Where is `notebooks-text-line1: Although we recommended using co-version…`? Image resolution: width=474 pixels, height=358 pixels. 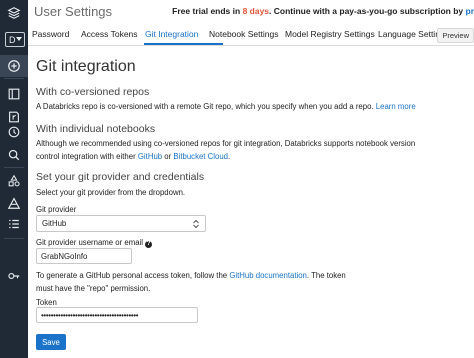
notebooks-text-line1: Although we recommended using co-version… is located at coordinates (226, 143).